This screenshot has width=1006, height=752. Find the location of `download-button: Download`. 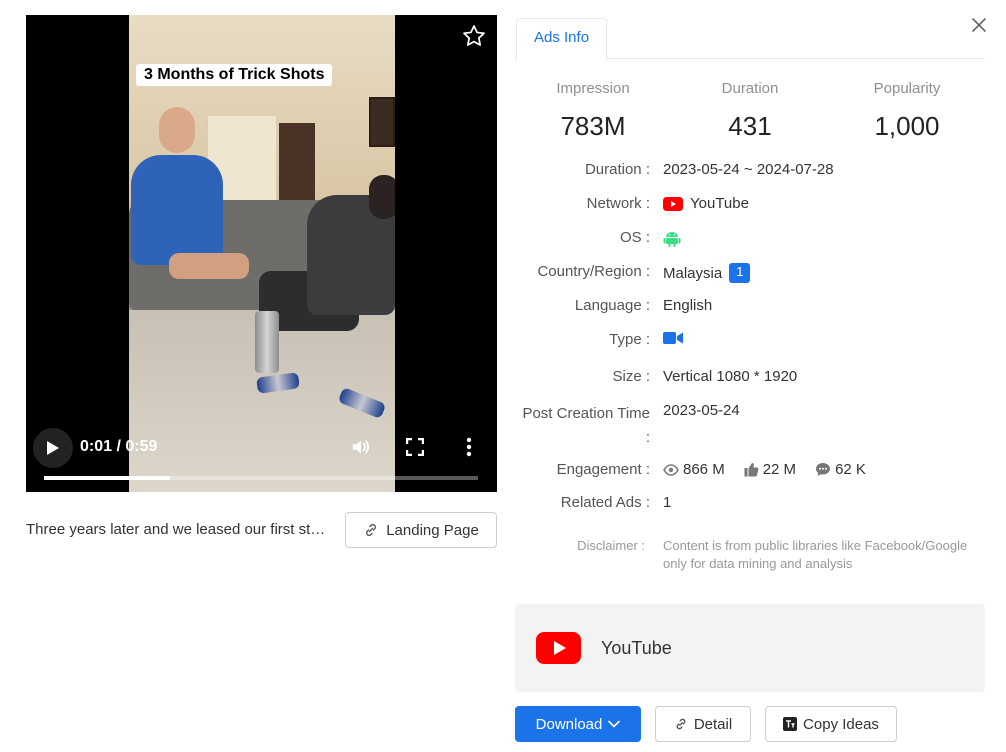

download-button: Download is located at coordinates (578, 724).